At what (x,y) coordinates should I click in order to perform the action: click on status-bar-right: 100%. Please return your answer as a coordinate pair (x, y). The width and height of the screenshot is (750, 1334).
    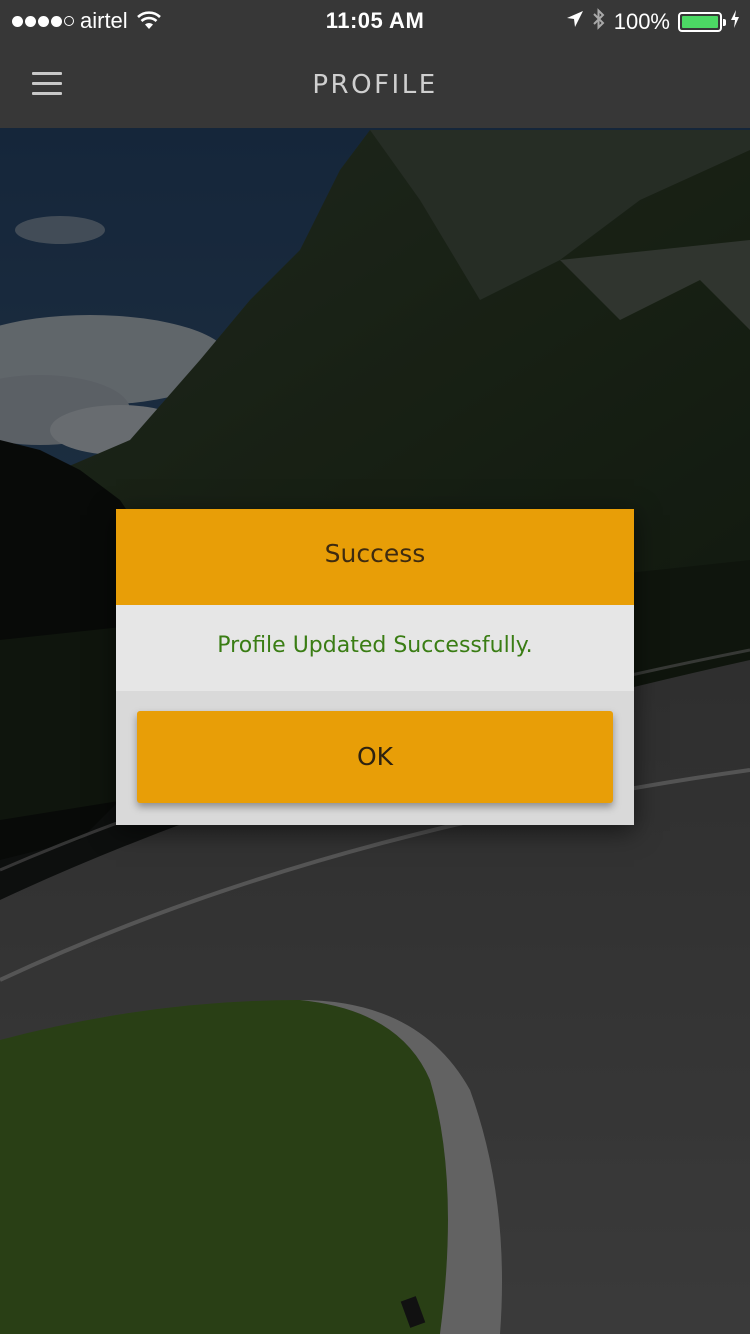
    Looking at the image, I should click on (653, 22).